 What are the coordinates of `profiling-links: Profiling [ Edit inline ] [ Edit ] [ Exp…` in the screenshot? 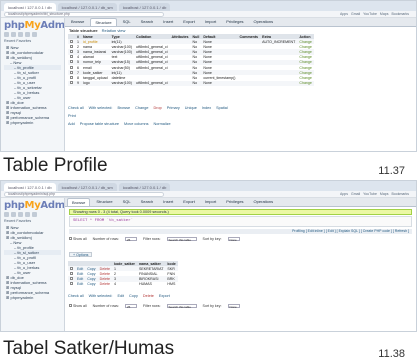 It's located at (240, 231).